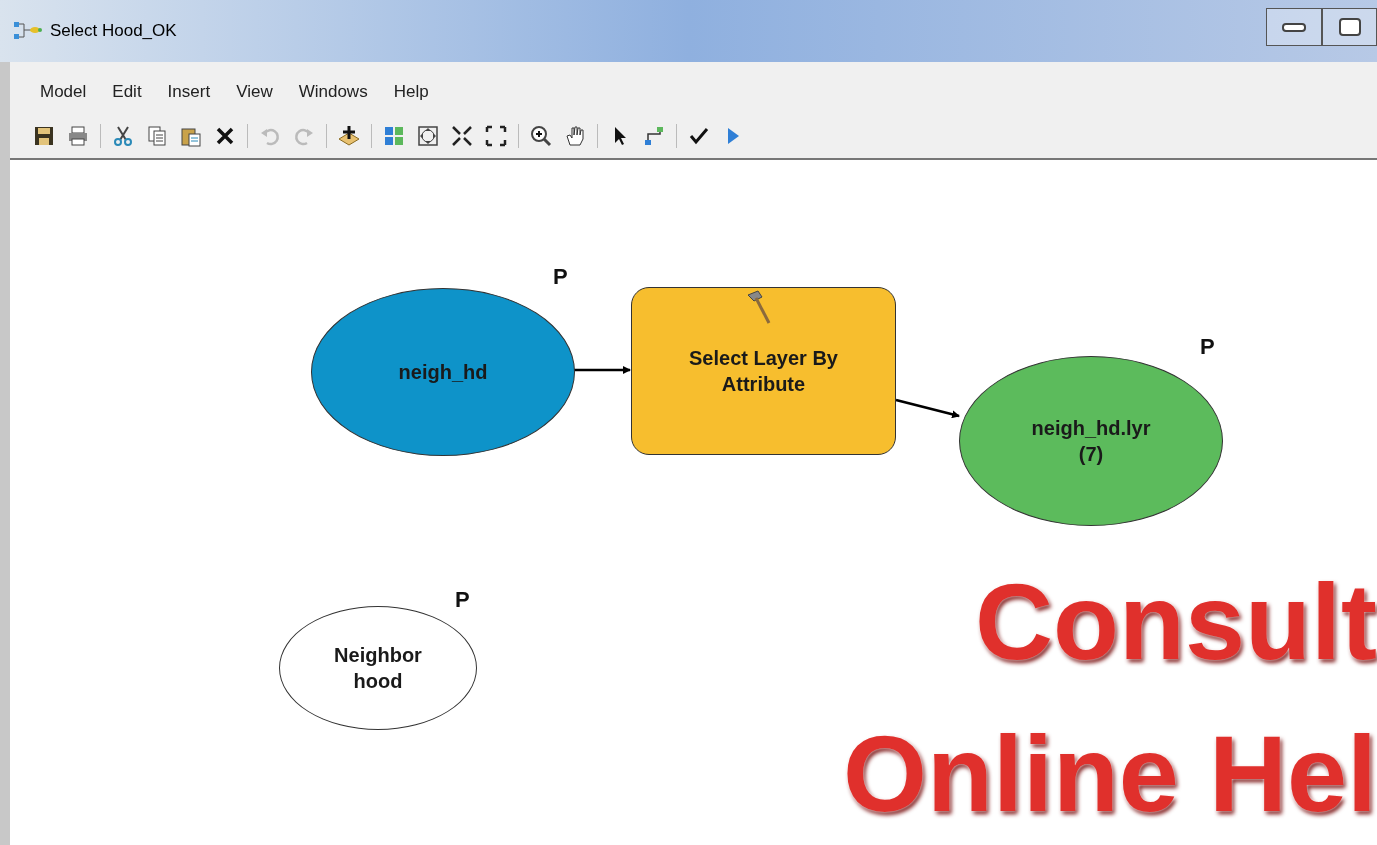 Image resolution: width=1377 pixels, height=845 pixels. Describe the element at coordinates (1176, 622) in the screenshot. I see `overlay-caption: Consult` at that location.